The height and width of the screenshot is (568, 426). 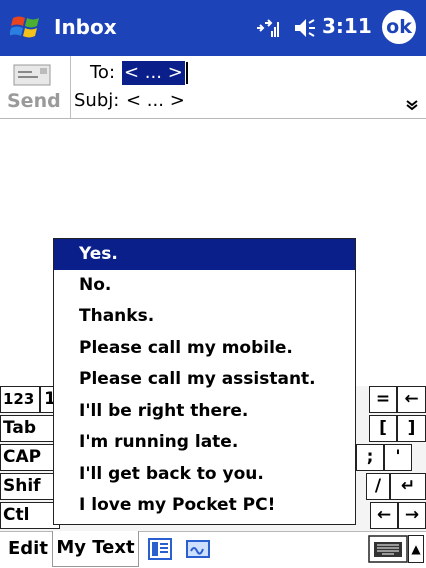 What do you see at coordinates (388, 549) in the screenshot?
I see `keyboard-icon` at bounding box center [388, 549].